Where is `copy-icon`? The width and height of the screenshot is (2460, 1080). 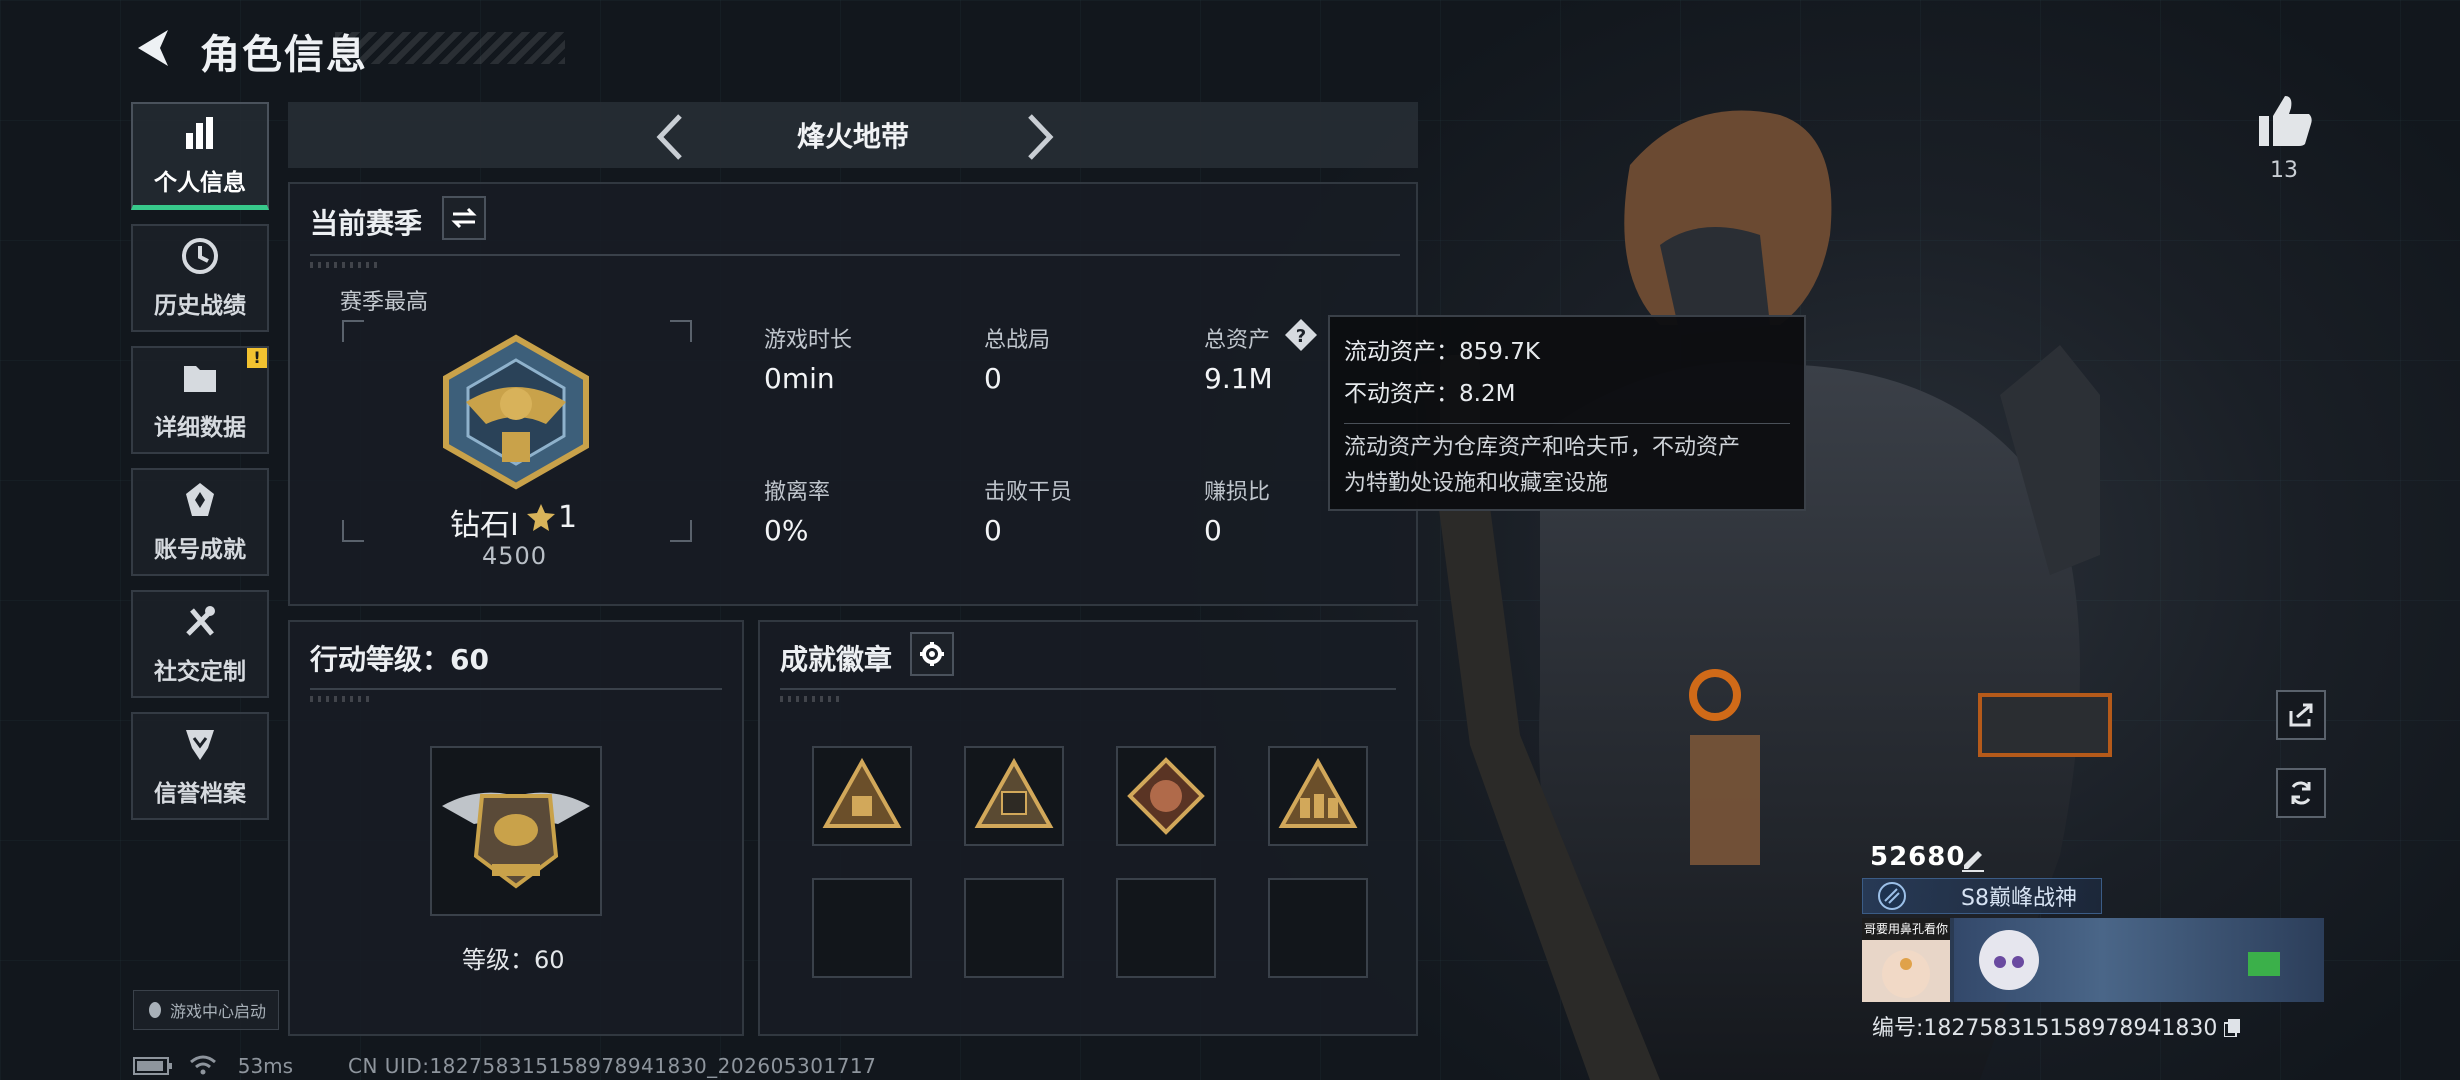 copy-icon is located at coordinates (2232, 1028).